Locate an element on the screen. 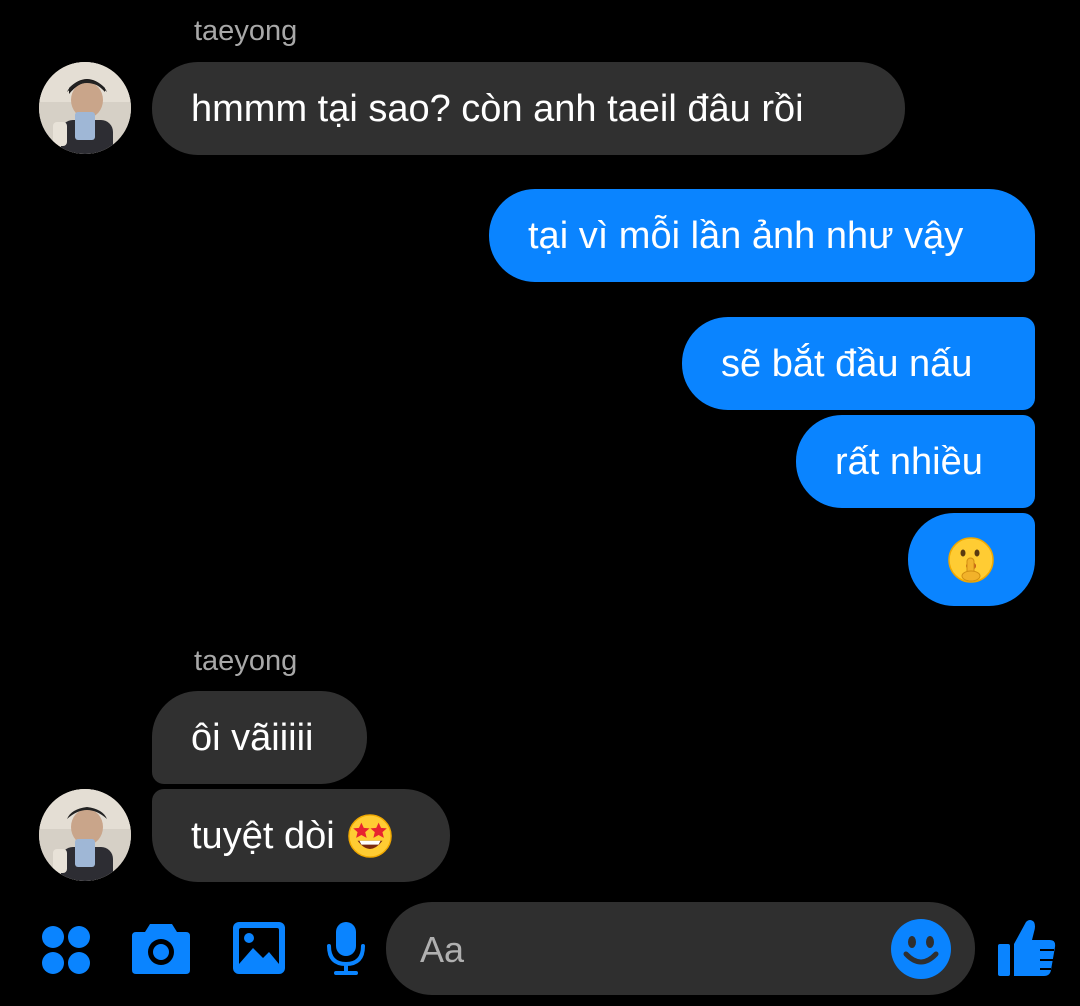 Image resolution: width=1080 pixels, height=1006 pixels. microphone-icon is located at coordinates (346, 948).